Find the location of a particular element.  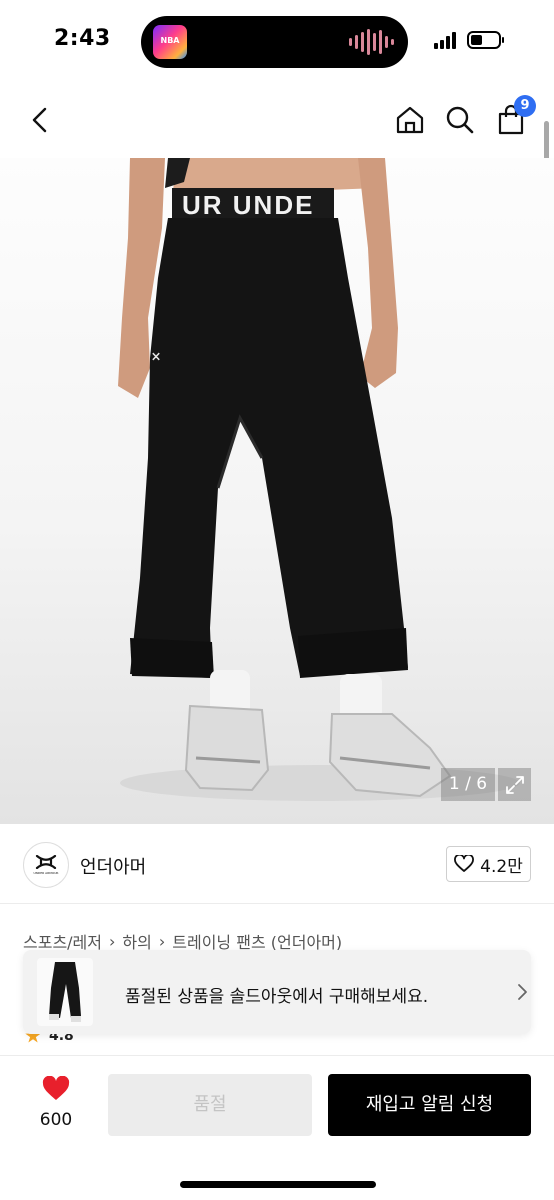

wishlist-count: 600 is located at coordinates (56, 1120).